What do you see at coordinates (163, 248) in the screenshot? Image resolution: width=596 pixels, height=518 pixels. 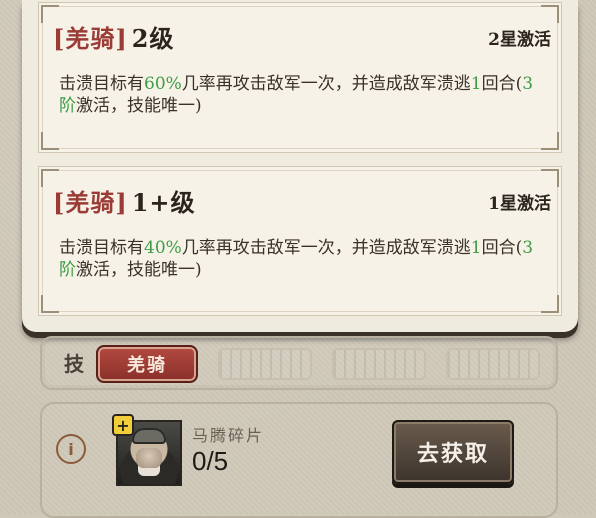 I see `desc-chance: 40%` at bounding box center [163, 248].